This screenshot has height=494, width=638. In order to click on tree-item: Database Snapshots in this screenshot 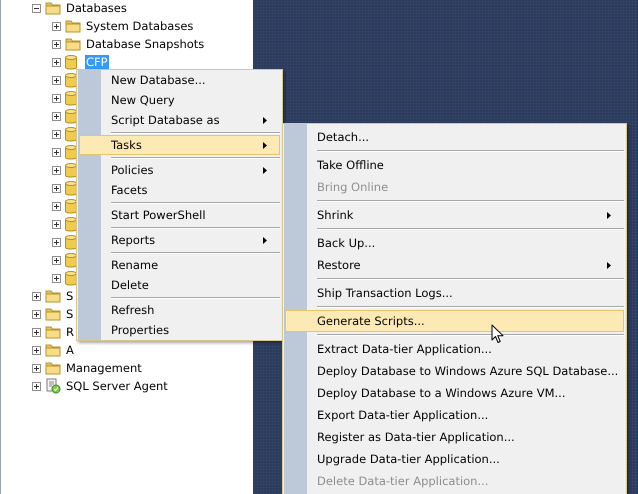, I will do `click(145, 44)`.